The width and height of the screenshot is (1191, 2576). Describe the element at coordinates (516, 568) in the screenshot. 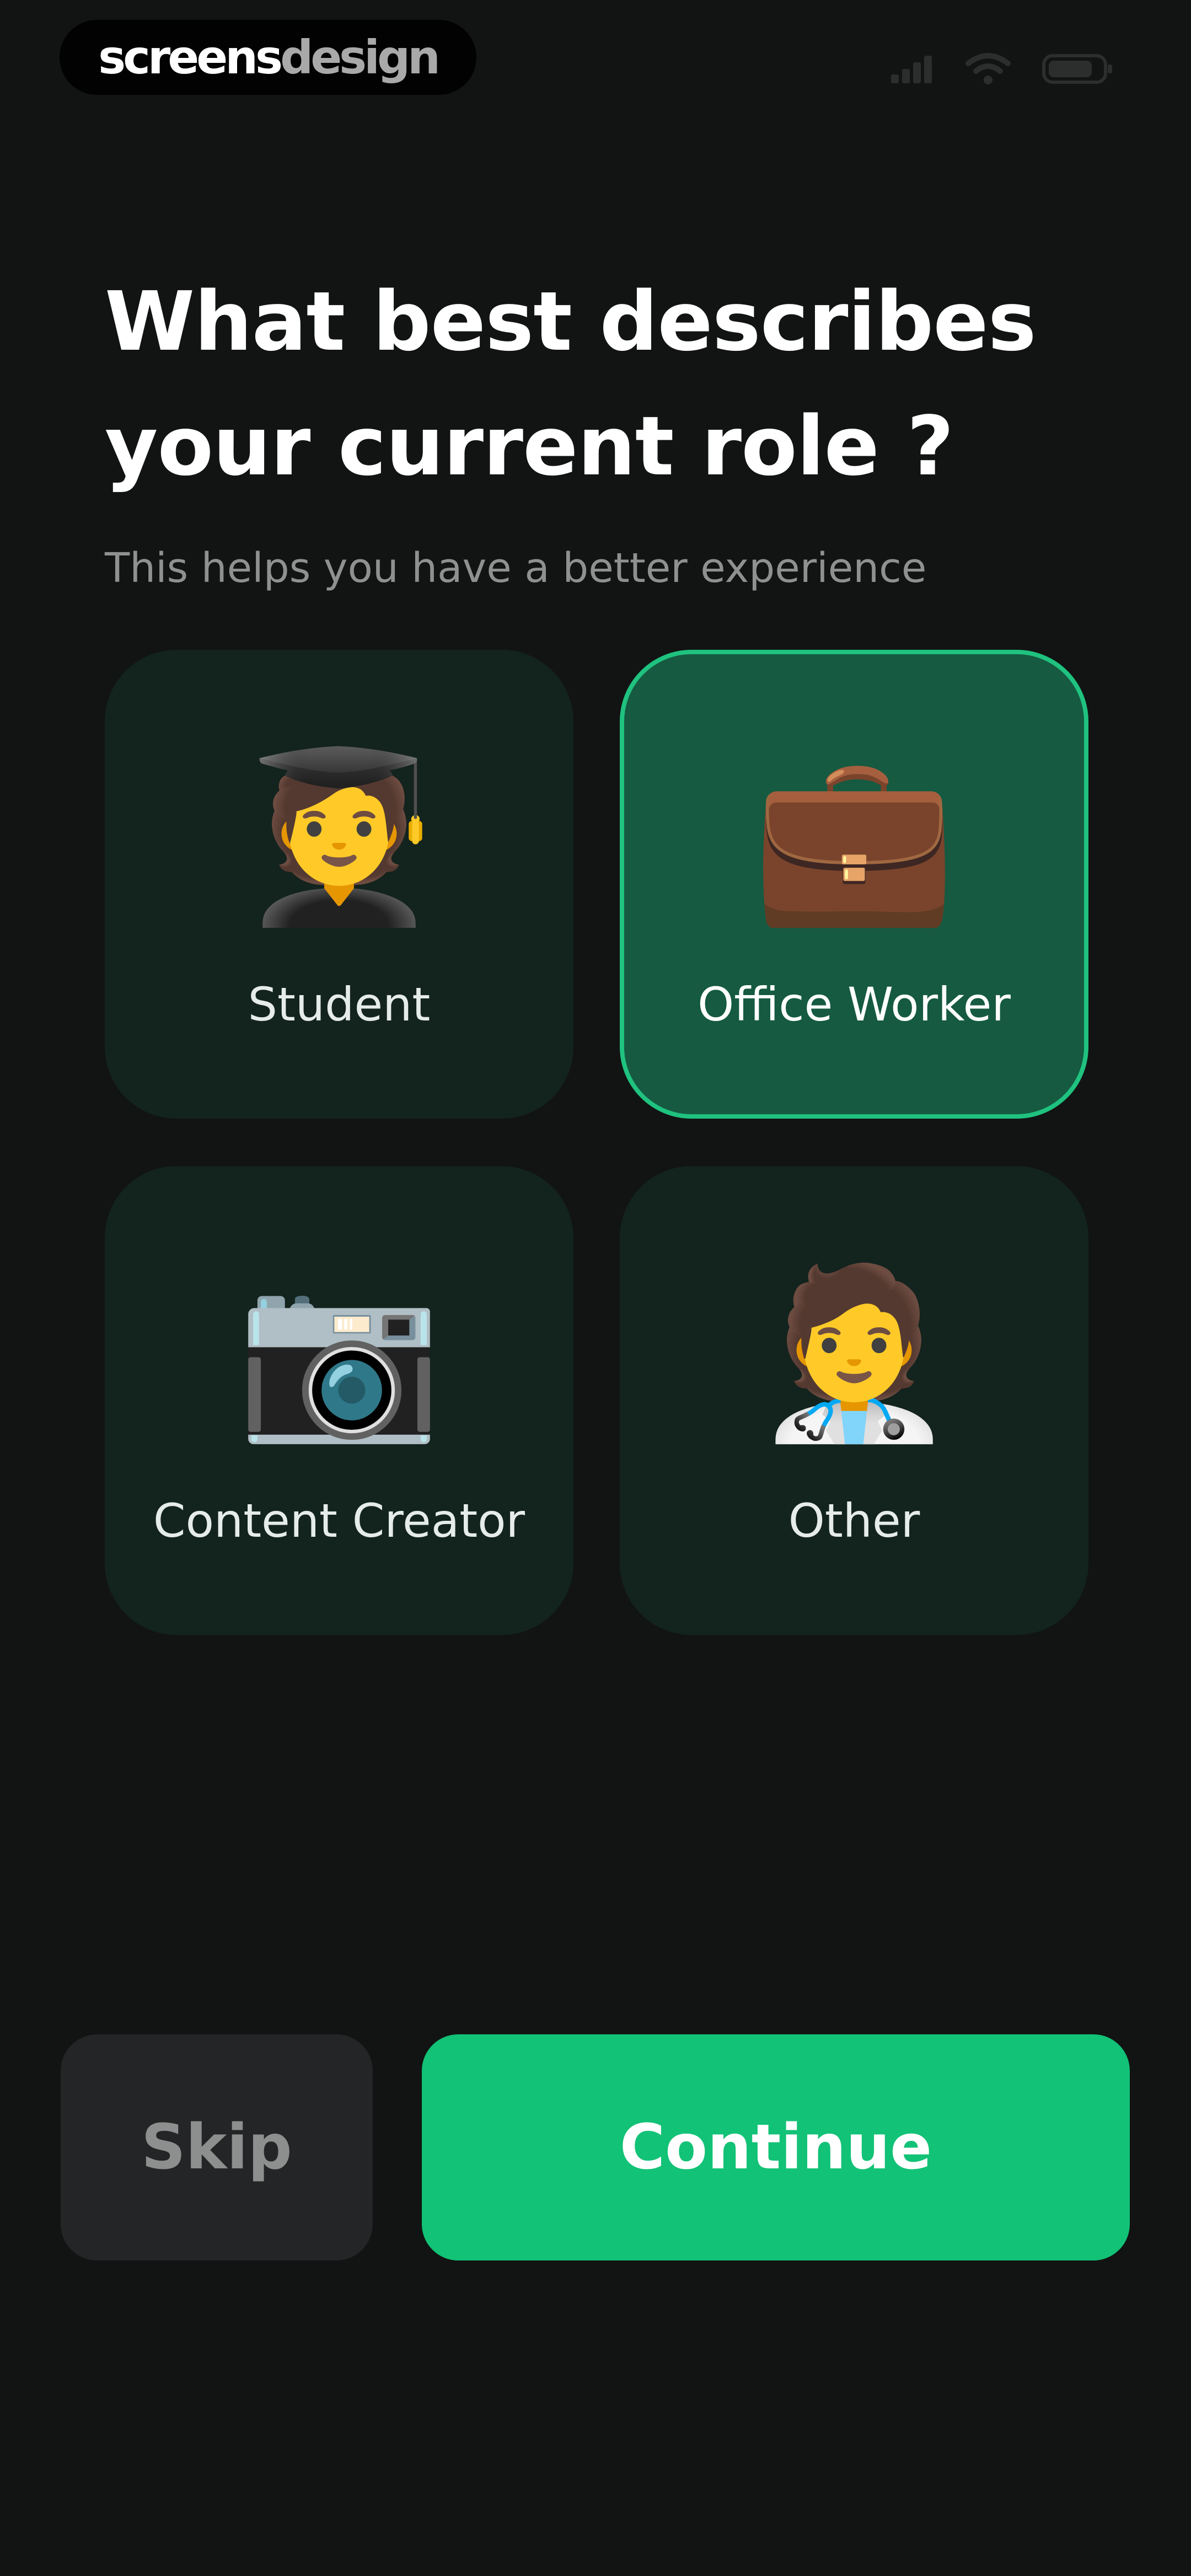

I see `page-subtitle: This helps you have a better experience` at that location.